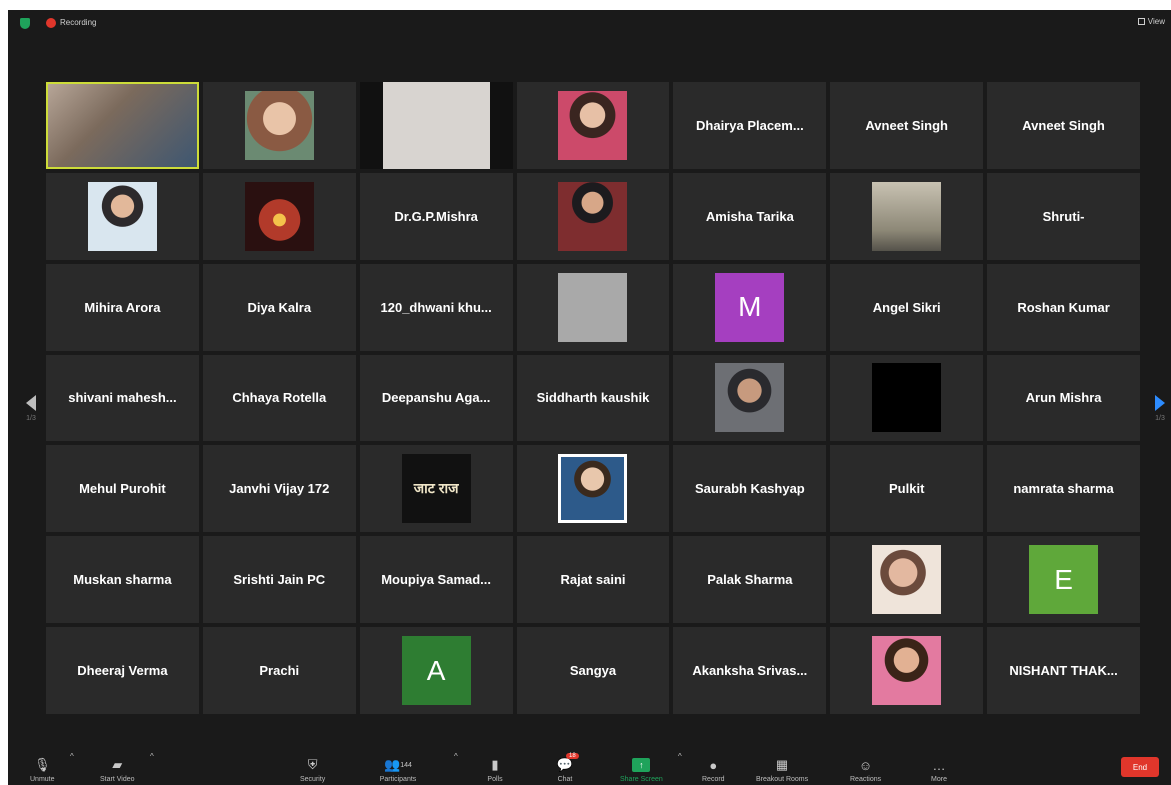  What do you see at coordinates (122, 307) in the screenshot?
I see `participant-tile: Mihira Arora` at bounding box center [122, 307].